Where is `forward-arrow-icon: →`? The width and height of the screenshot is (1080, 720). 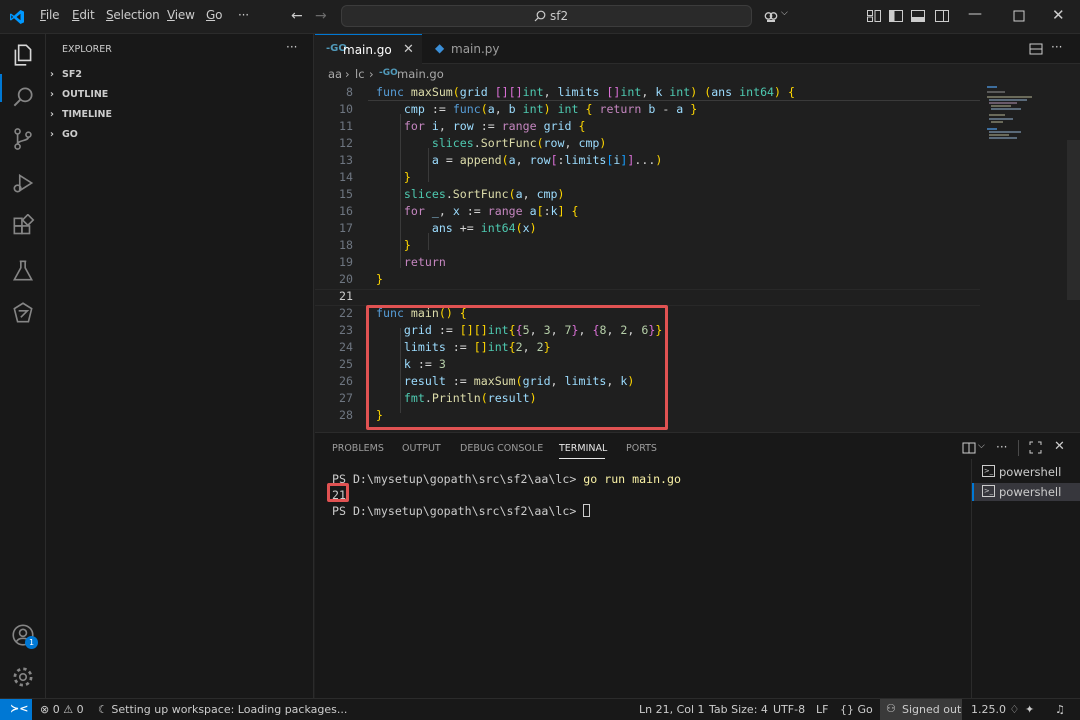
forward-arrow-icon: → is located at coordinates (321, 16).